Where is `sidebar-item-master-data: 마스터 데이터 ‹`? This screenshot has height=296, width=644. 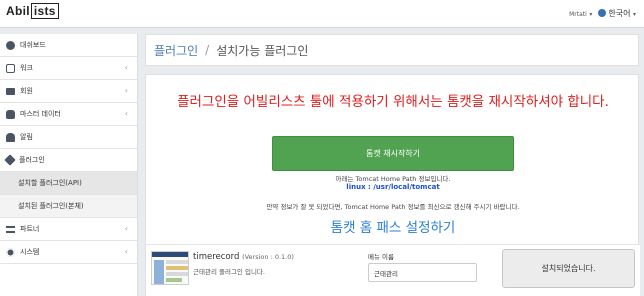
sidebar-item-master-data: 마스터 데이터 ‹ is located at coordinates (68, 114).